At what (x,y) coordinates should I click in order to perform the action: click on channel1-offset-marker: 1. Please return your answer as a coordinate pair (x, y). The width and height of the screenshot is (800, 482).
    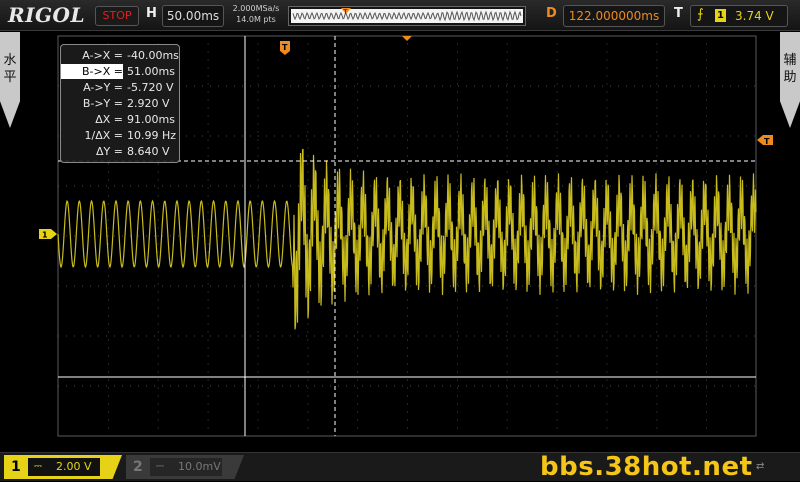
    Looking at the image, I should click on (48, 234).